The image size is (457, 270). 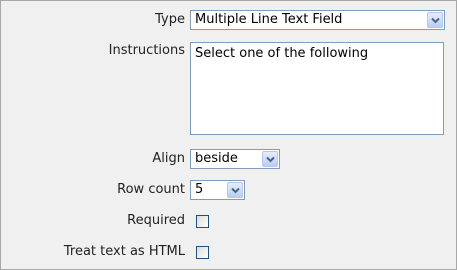 What do you see at coordinates (216, 158) in the screenshot?
I see `align-select-value: beside` at bounding box center [216, 158].